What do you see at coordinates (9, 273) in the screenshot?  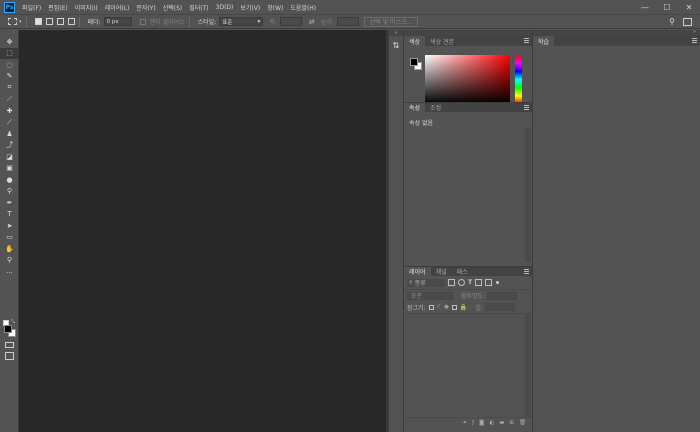 I see `more-tools: ···` at bounding box center [9, 273].